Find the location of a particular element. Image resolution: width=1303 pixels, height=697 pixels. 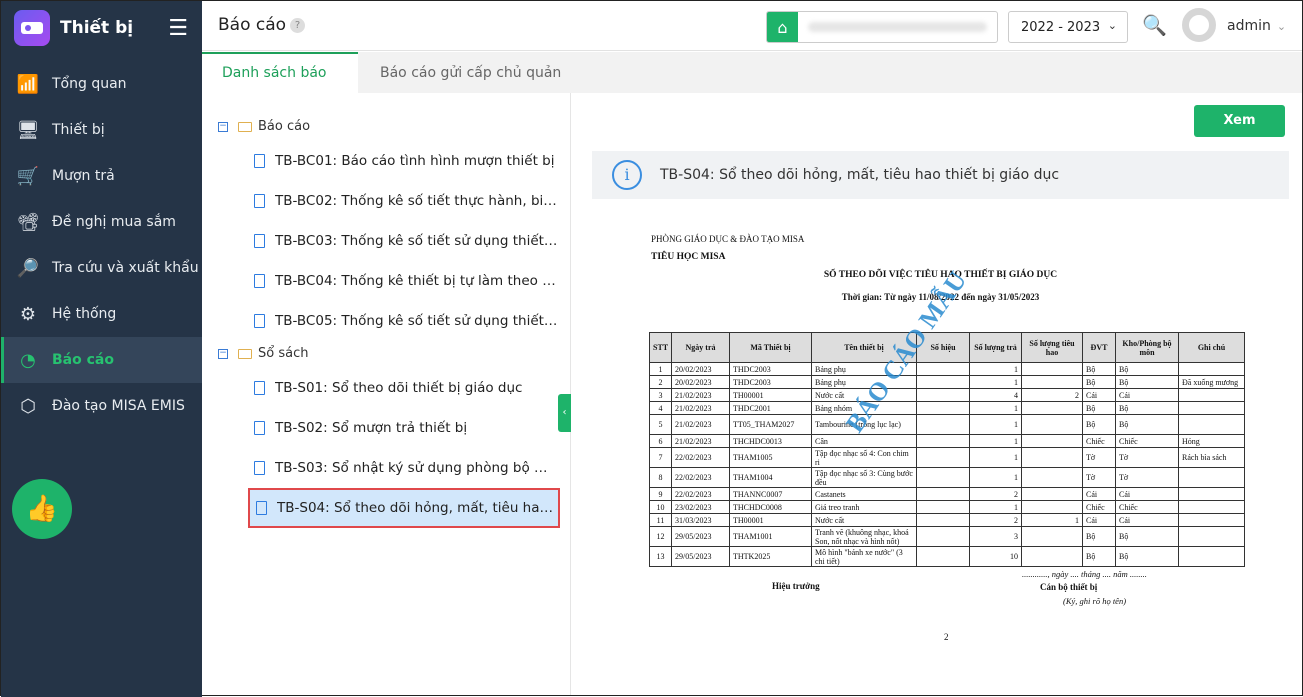

table-row: 9 22/02/2023 THANNC0007 Castanets 2 Cái Cái is located at coordinates (947, 494).